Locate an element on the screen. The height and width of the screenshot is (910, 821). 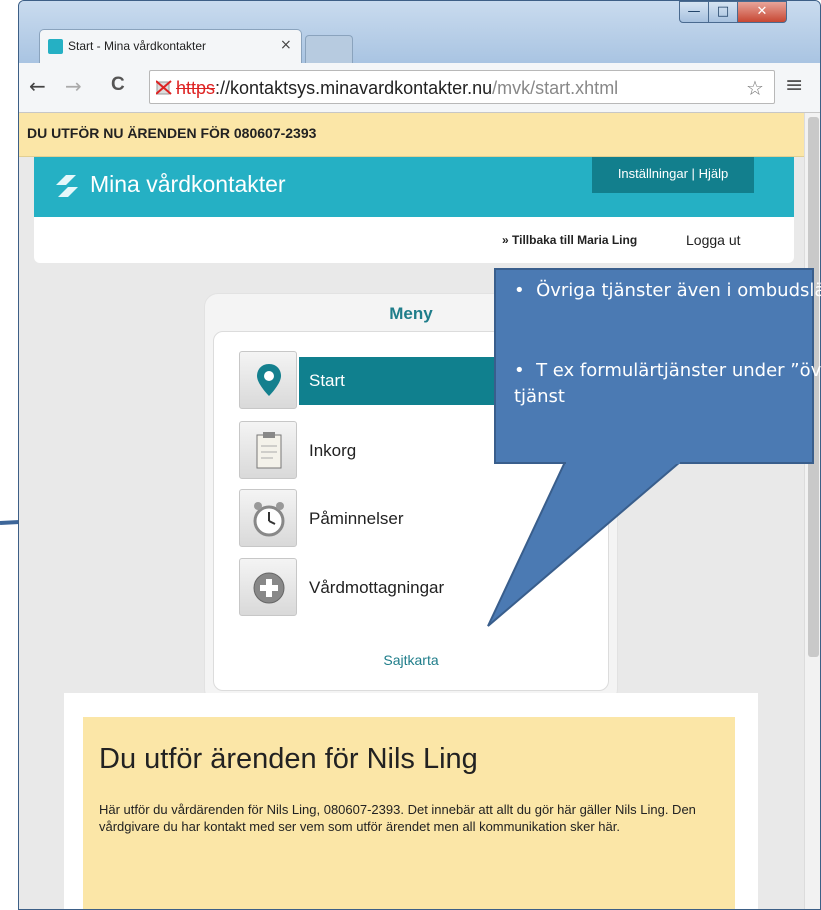
settings-link: Inställningar is located at coordinates (653, 173).